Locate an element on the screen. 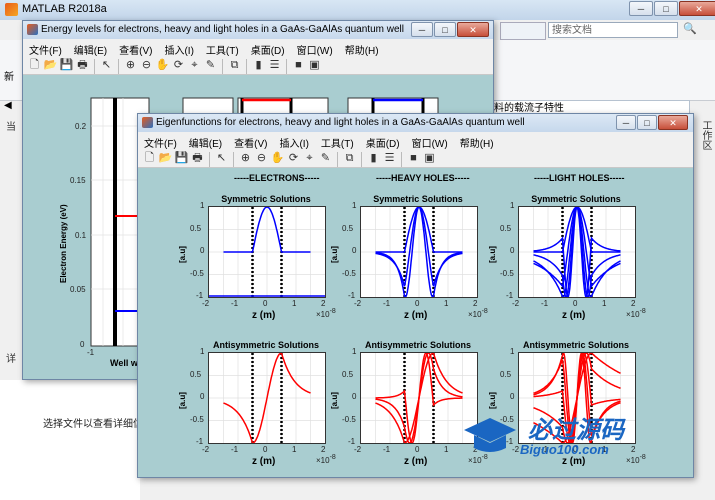 This screenshot has height=500, width=715. heavy-holes-antisymmetric-xtick: -1 is located at coordinates (387, 449).